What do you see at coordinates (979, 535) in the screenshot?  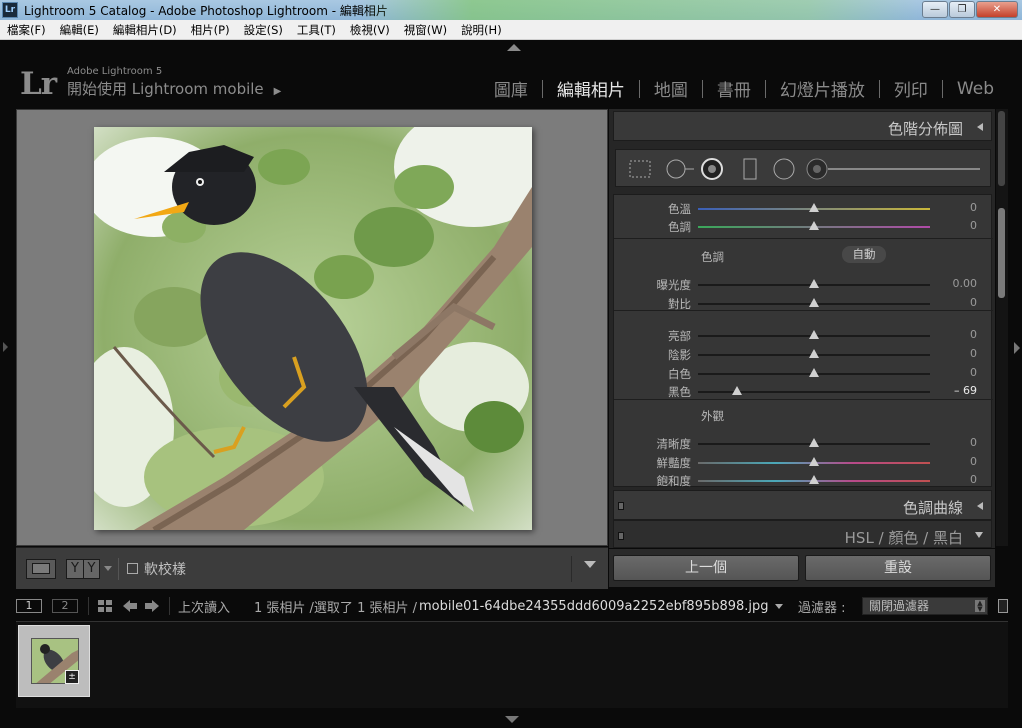 I see `expand-triangle-icon` at bounding box center [979, 535].